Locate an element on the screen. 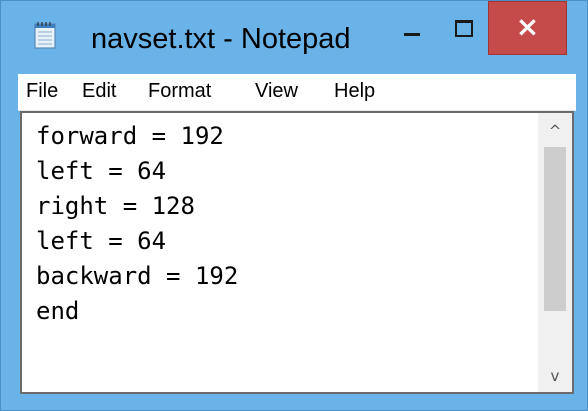 The height and width of the screenshot is (411, 588). text-line: right = 128 is located at coordinates (115, 206).